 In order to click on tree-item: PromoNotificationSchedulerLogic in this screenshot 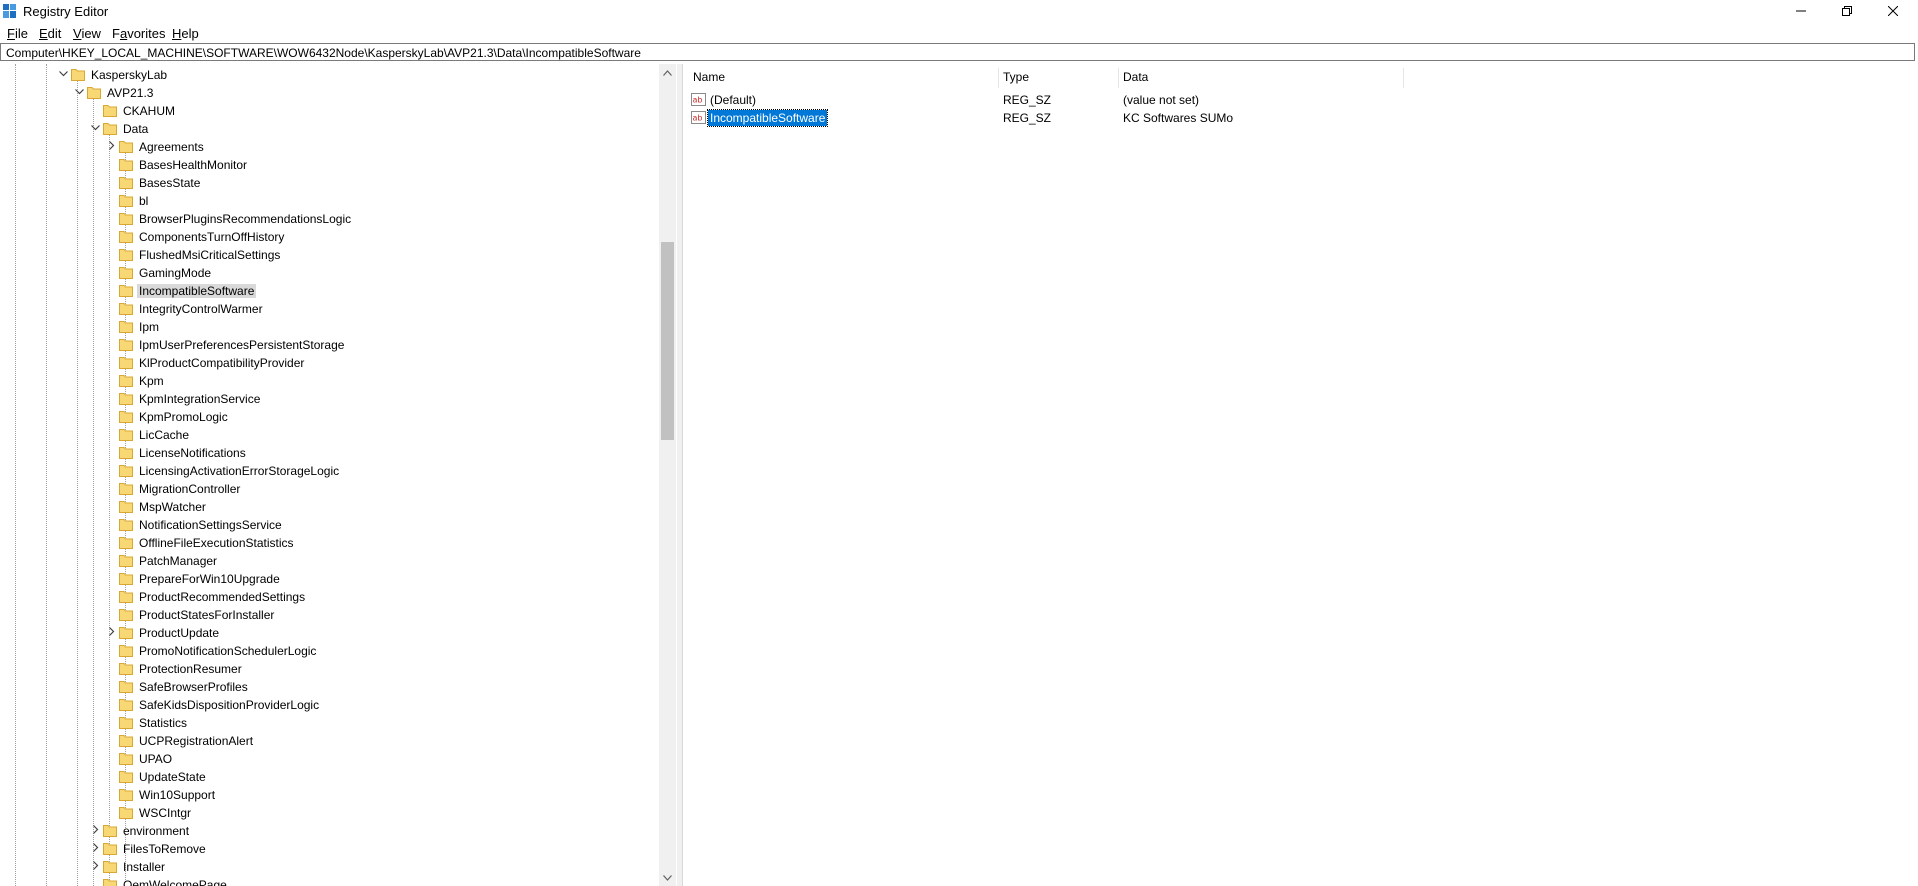, I will do `click(320, 651)`.